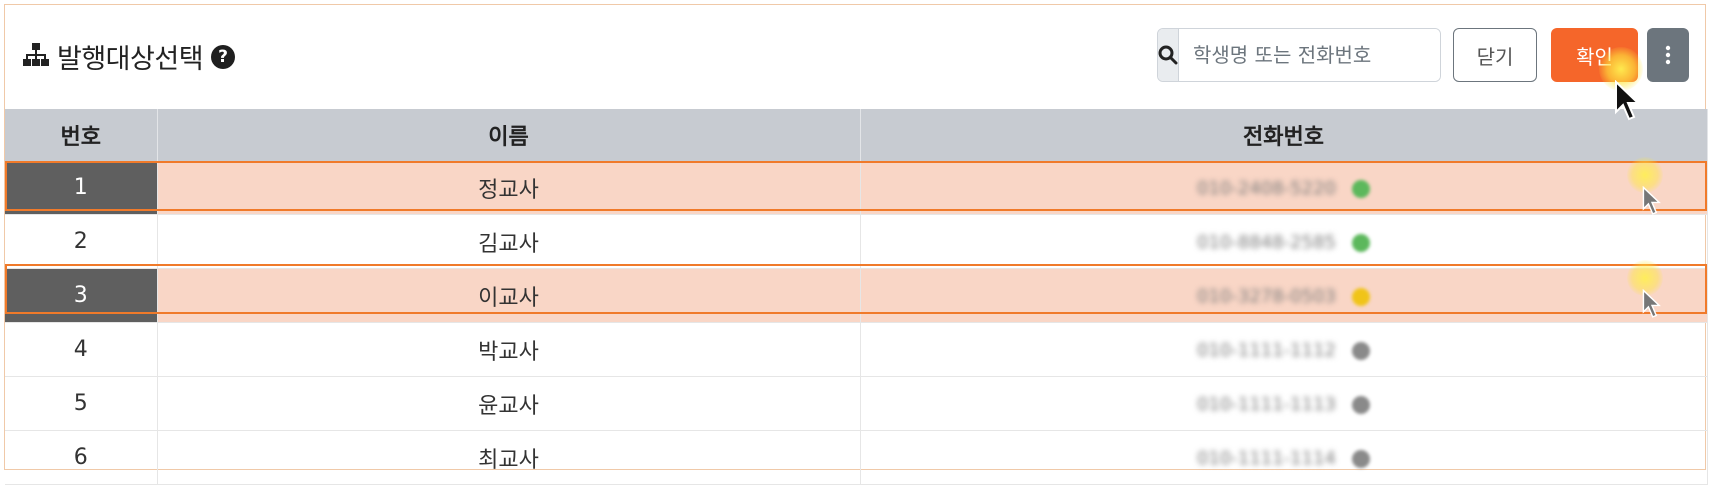 The height and width of the screenshot is (485, 1712). I want to click on more-options-button, so click(1668, 55).